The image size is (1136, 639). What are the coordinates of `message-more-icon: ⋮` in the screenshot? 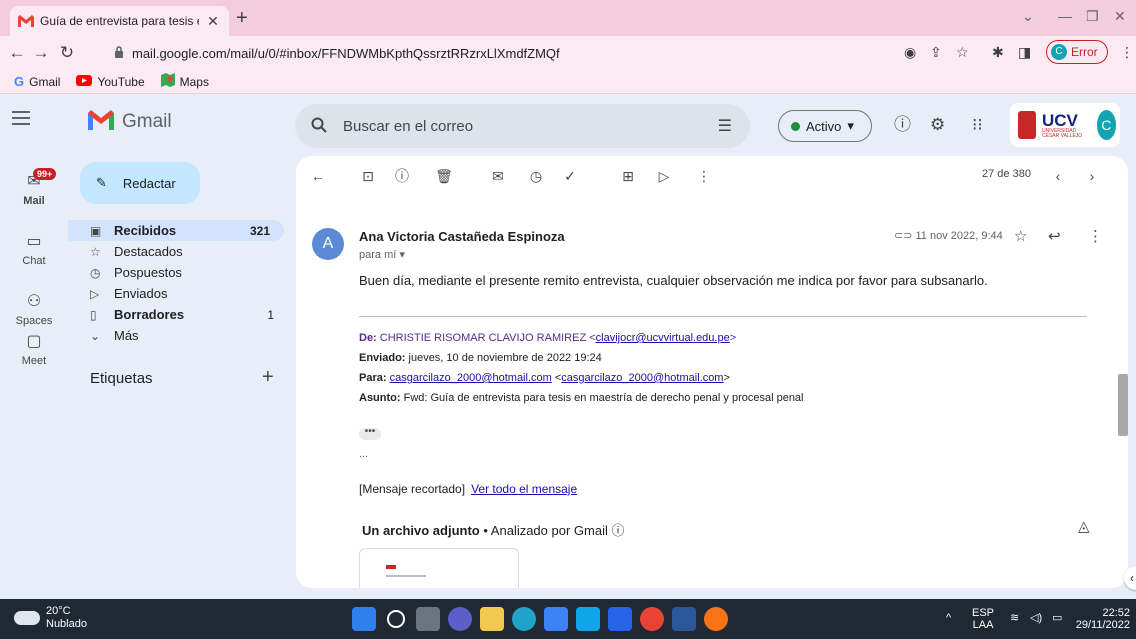 It's located at (1095, 236).